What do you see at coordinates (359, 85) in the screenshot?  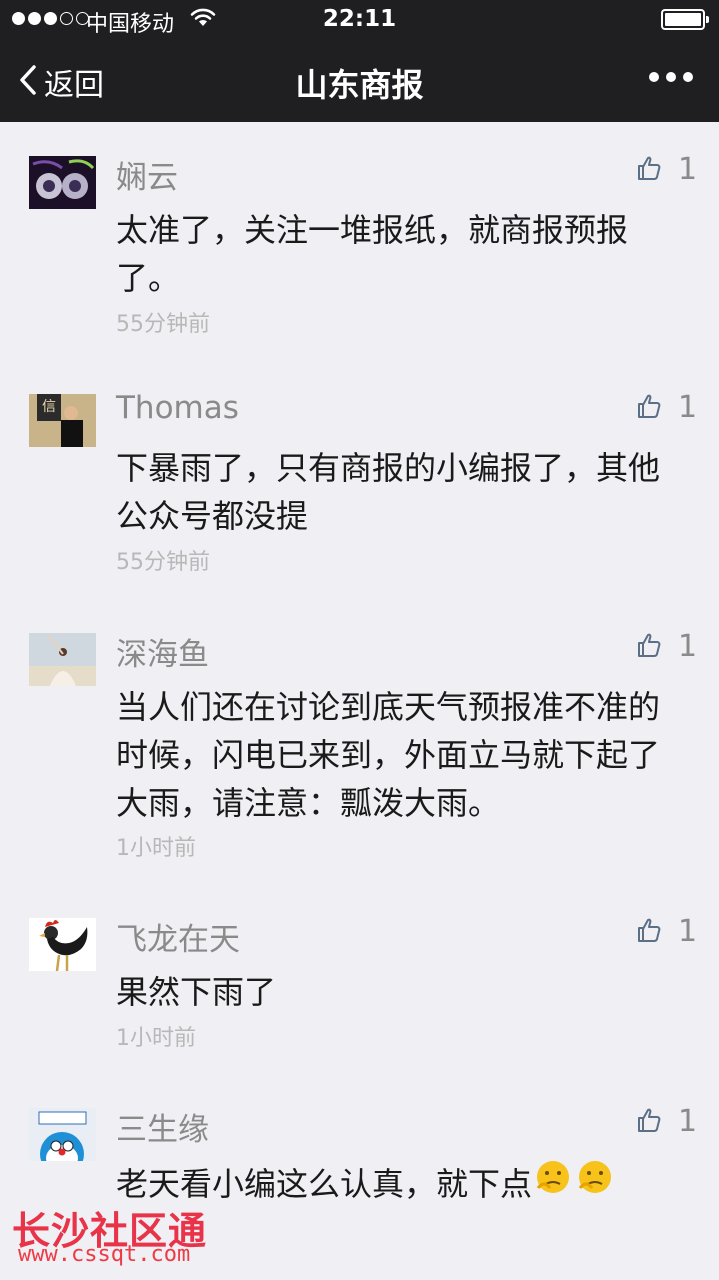 I see `page-title: 山东商报` at bounding box center [359, 85].